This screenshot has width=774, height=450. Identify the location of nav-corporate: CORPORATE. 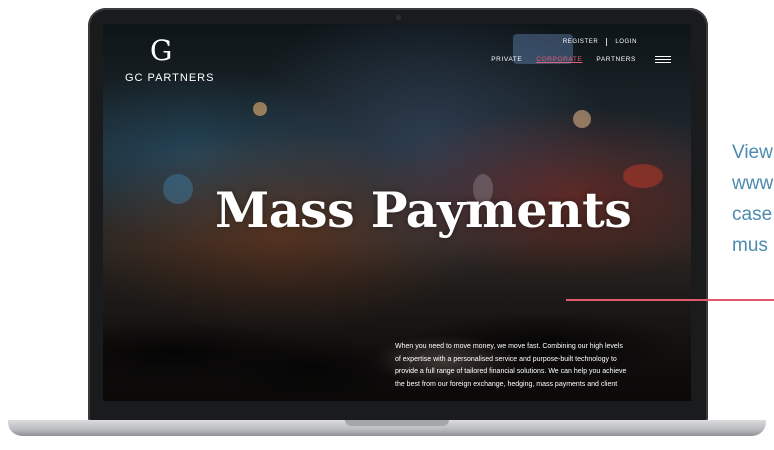
(559, 59).